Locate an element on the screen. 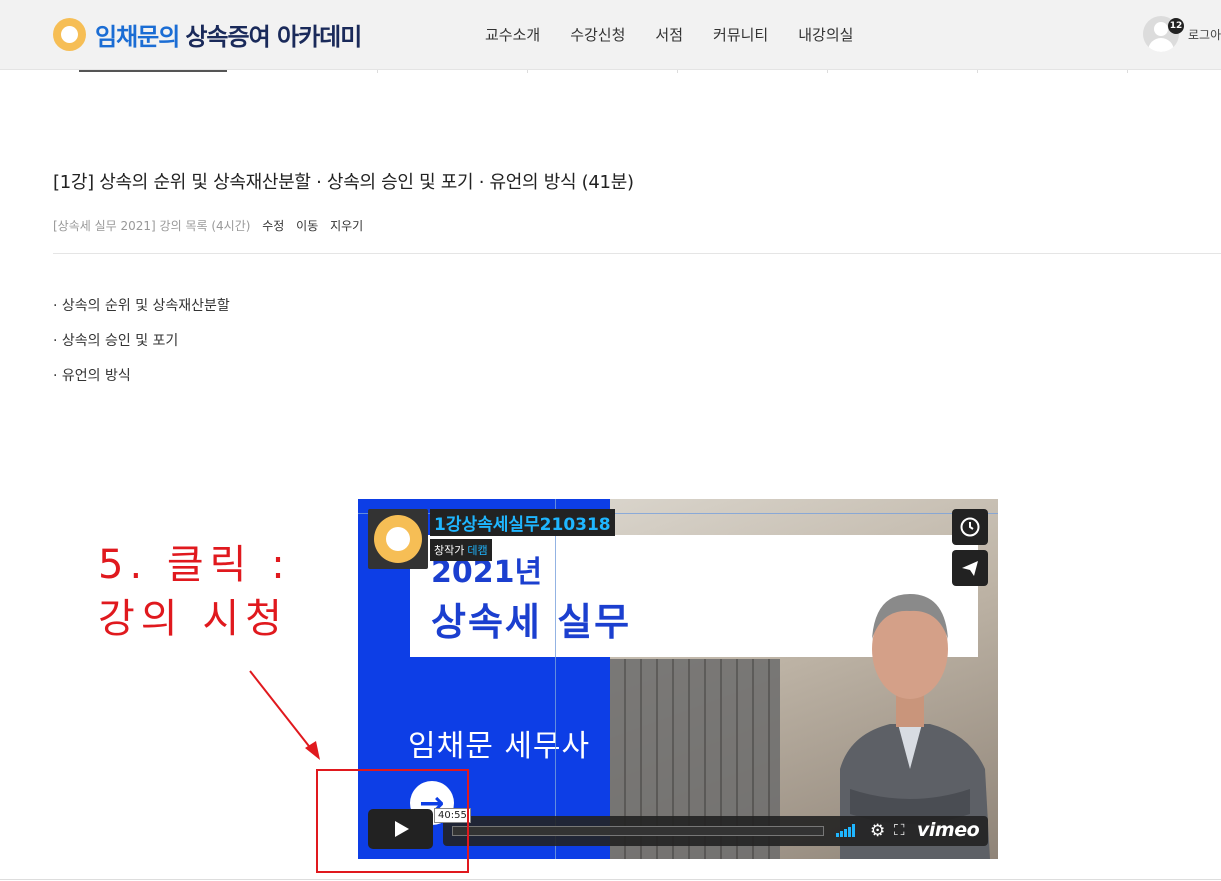  clock-icon is located at coordinates (970, 527).